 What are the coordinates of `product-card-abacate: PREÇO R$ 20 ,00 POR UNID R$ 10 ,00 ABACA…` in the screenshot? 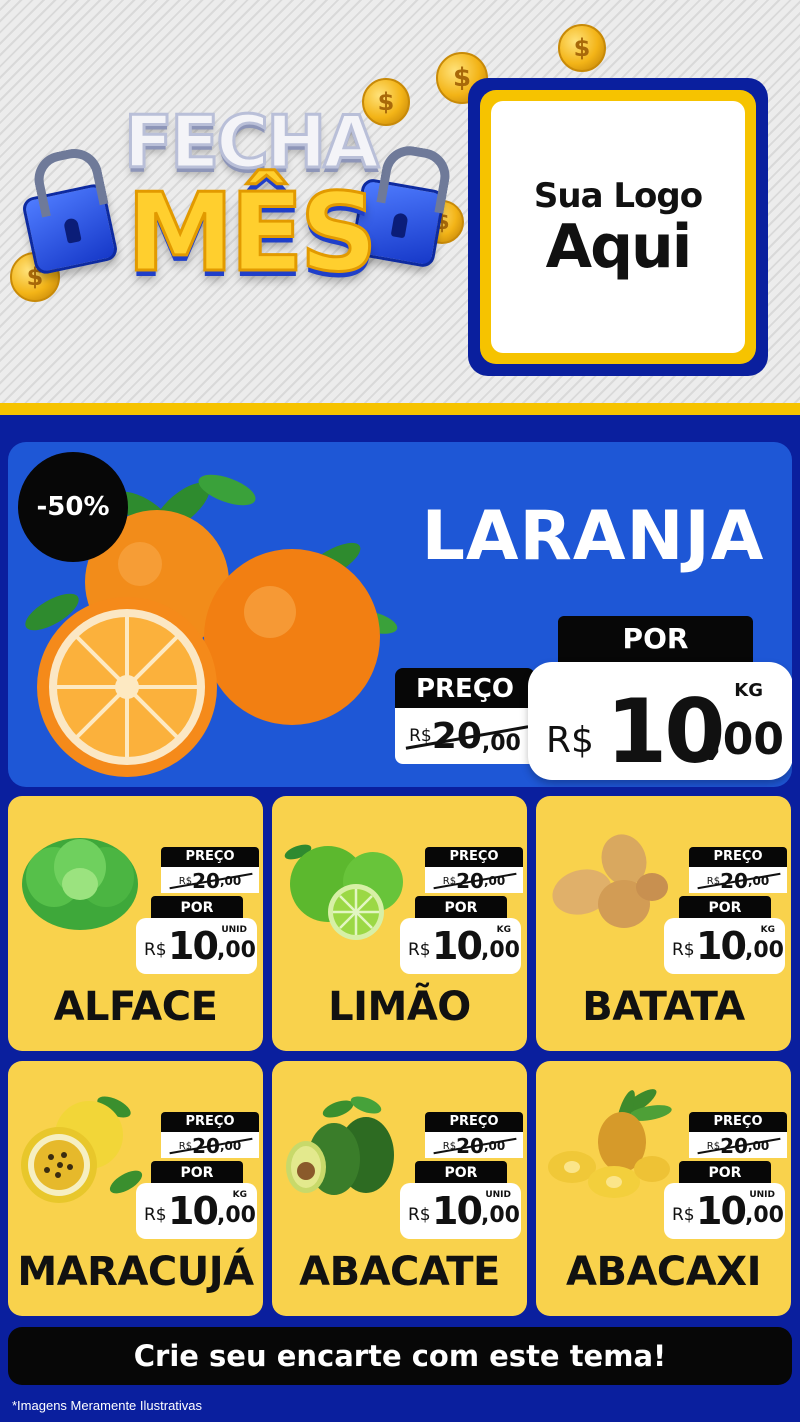 It's located at (399, 1188).